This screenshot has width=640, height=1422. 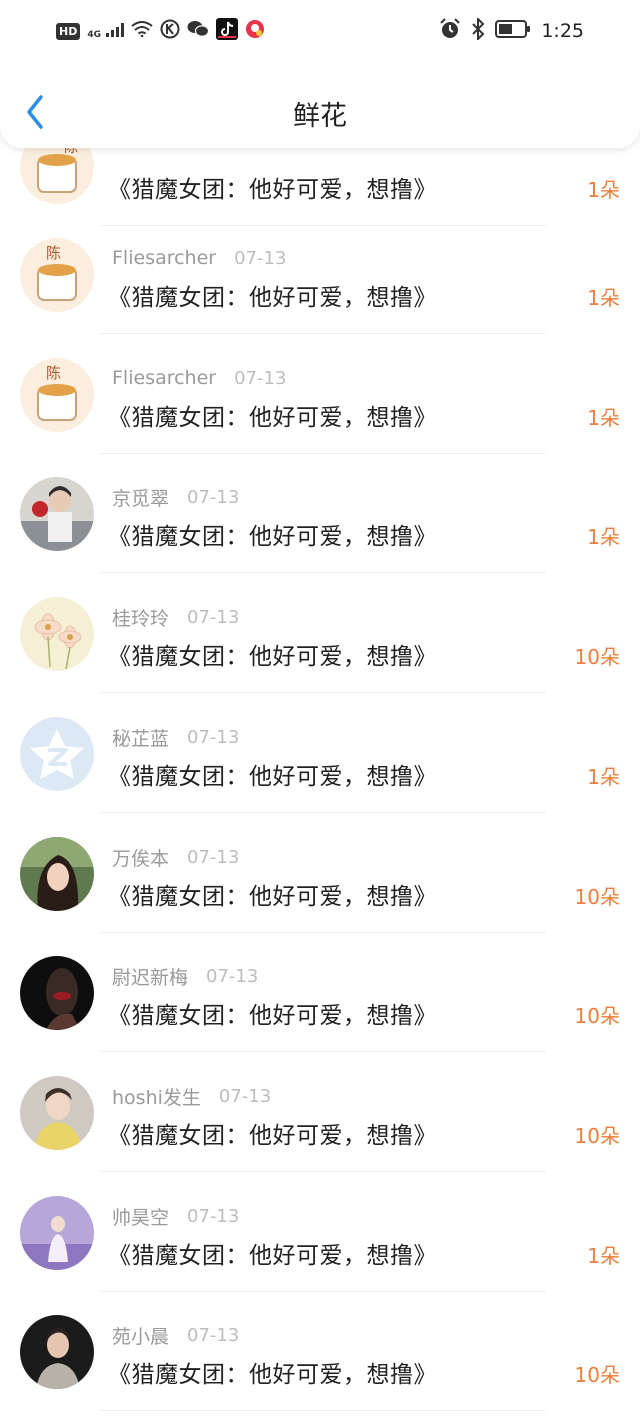 I want to click on list-item: 京觅翠 07-13 《猎魔女团：他好可爱，想撸》 1朵, so click(x=320, y=537).